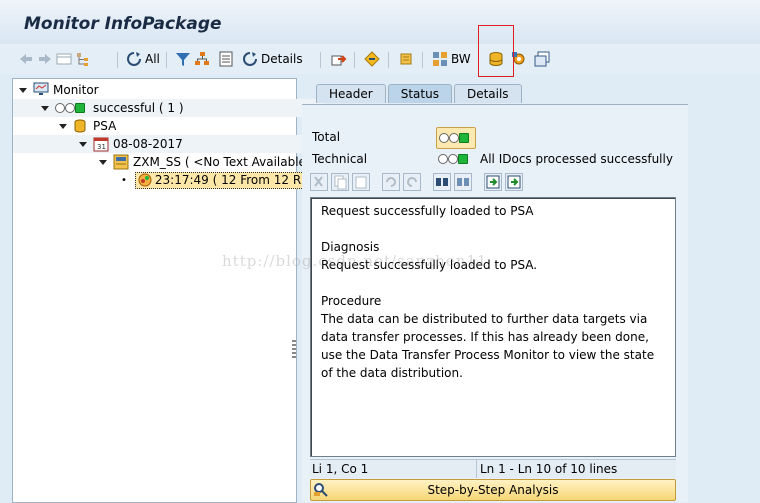 This screenshot has height=503, width=760. What do you see at coordinates (442, 182) in the screenshot?
I see `find-icon` at bounding box center [442, 182].